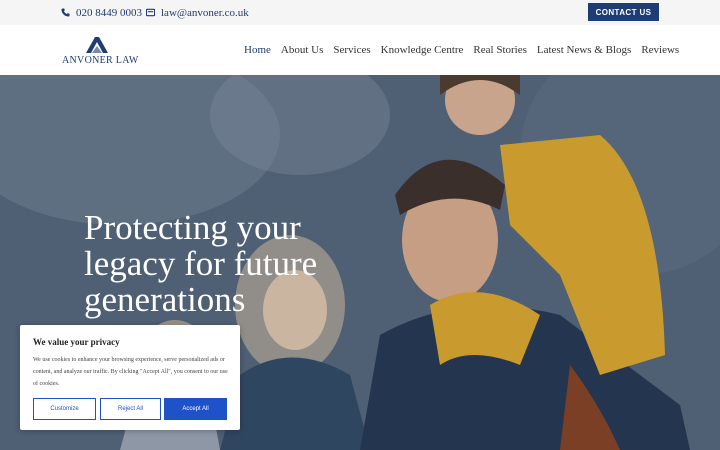  I want to click on nav-home: Home, so click(257, 50).